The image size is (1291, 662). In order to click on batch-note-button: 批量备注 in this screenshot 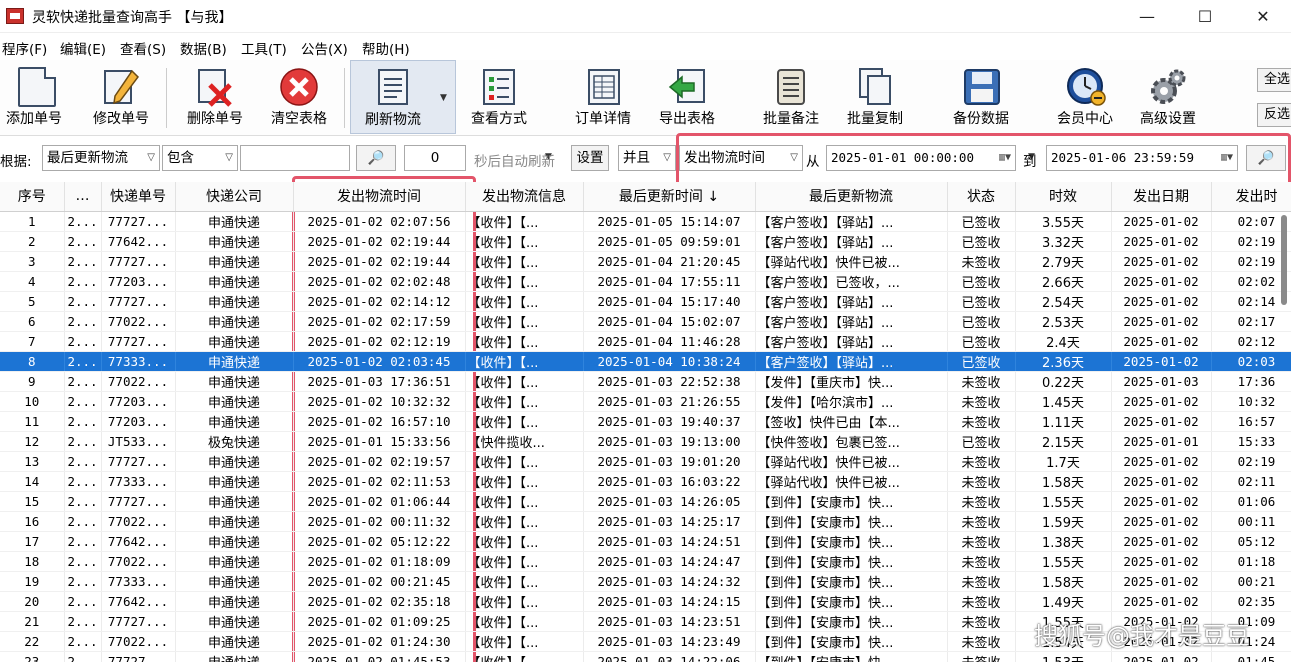, I will do `click(791, 97)`.